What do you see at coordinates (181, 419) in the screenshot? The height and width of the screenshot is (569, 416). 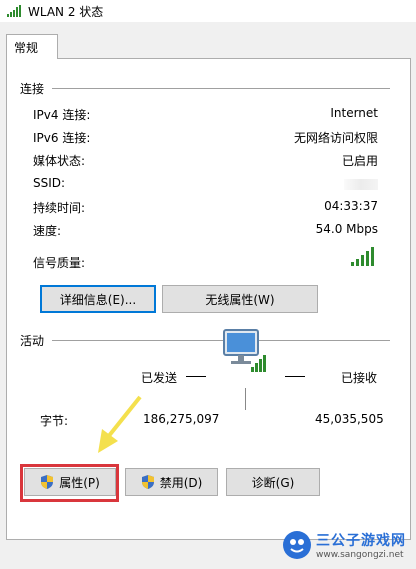 I see `bytes-sent-value: 186,275,097` at bounding box center [181, 419].